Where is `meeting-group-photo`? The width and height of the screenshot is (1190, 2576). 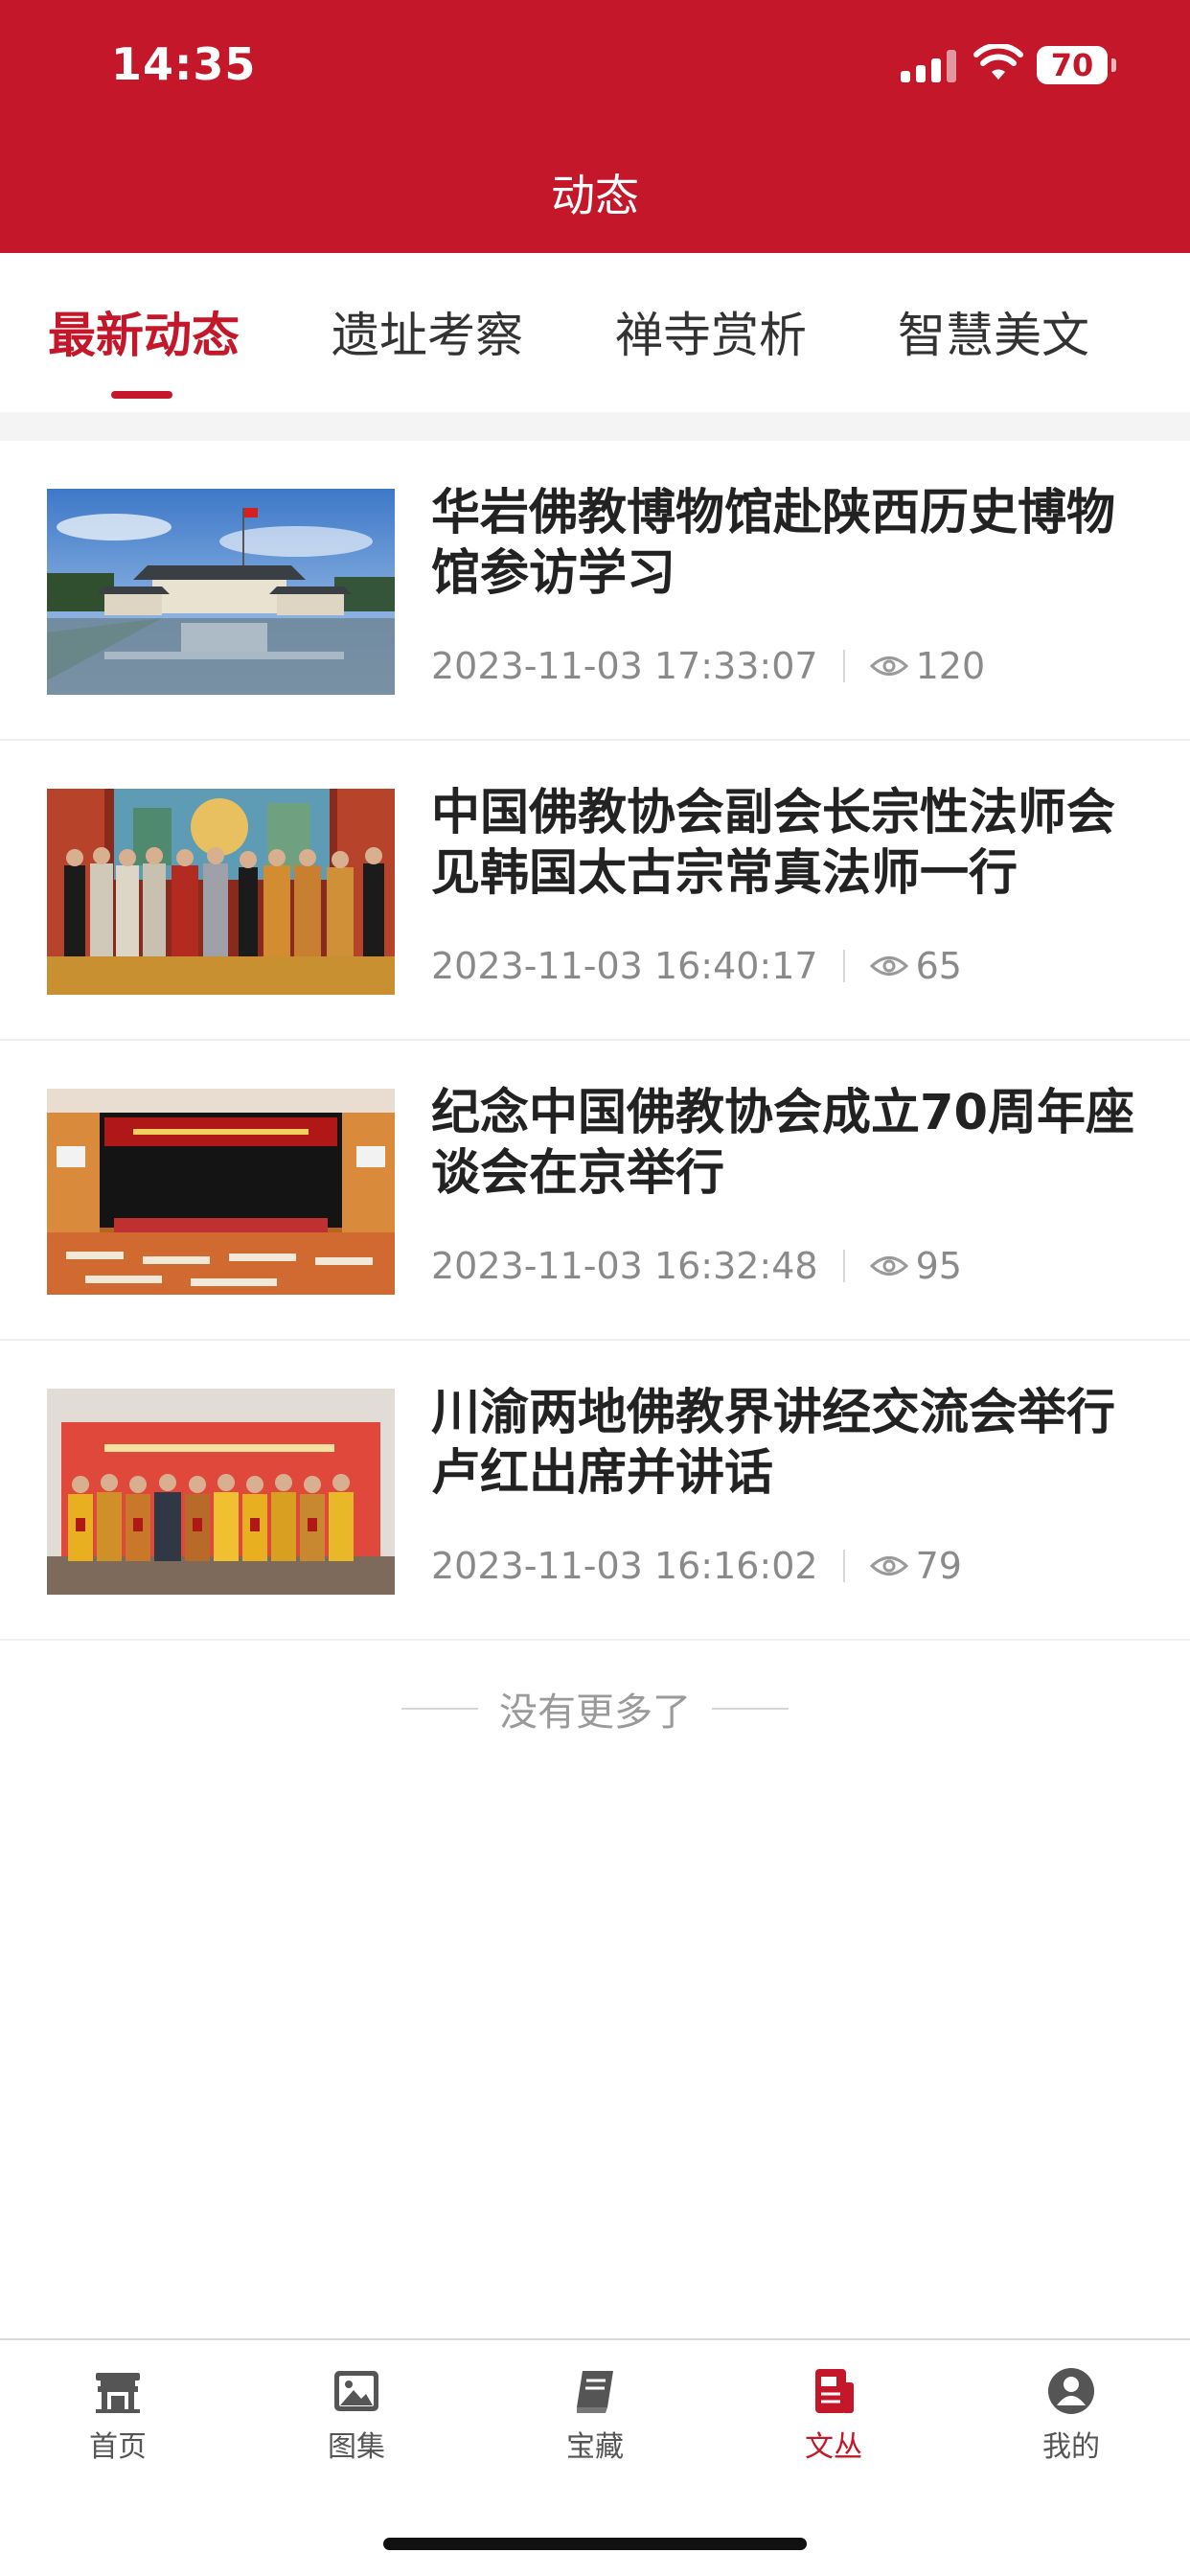 meeting-group-photo is located at coordinates (221, 892).